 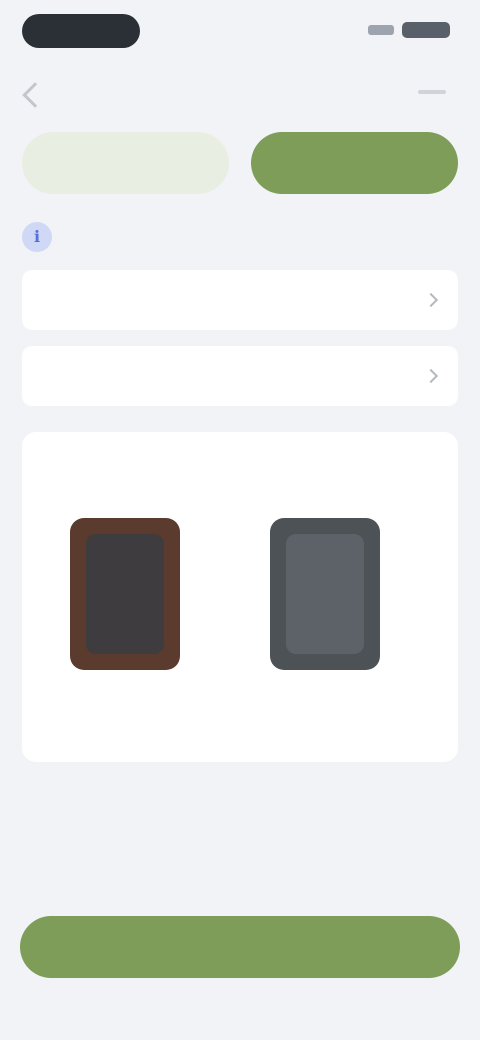 What do you see at coordinates (426, 30) in the screenshot?
I see `battery-icon` at bounding box center [426, 30].